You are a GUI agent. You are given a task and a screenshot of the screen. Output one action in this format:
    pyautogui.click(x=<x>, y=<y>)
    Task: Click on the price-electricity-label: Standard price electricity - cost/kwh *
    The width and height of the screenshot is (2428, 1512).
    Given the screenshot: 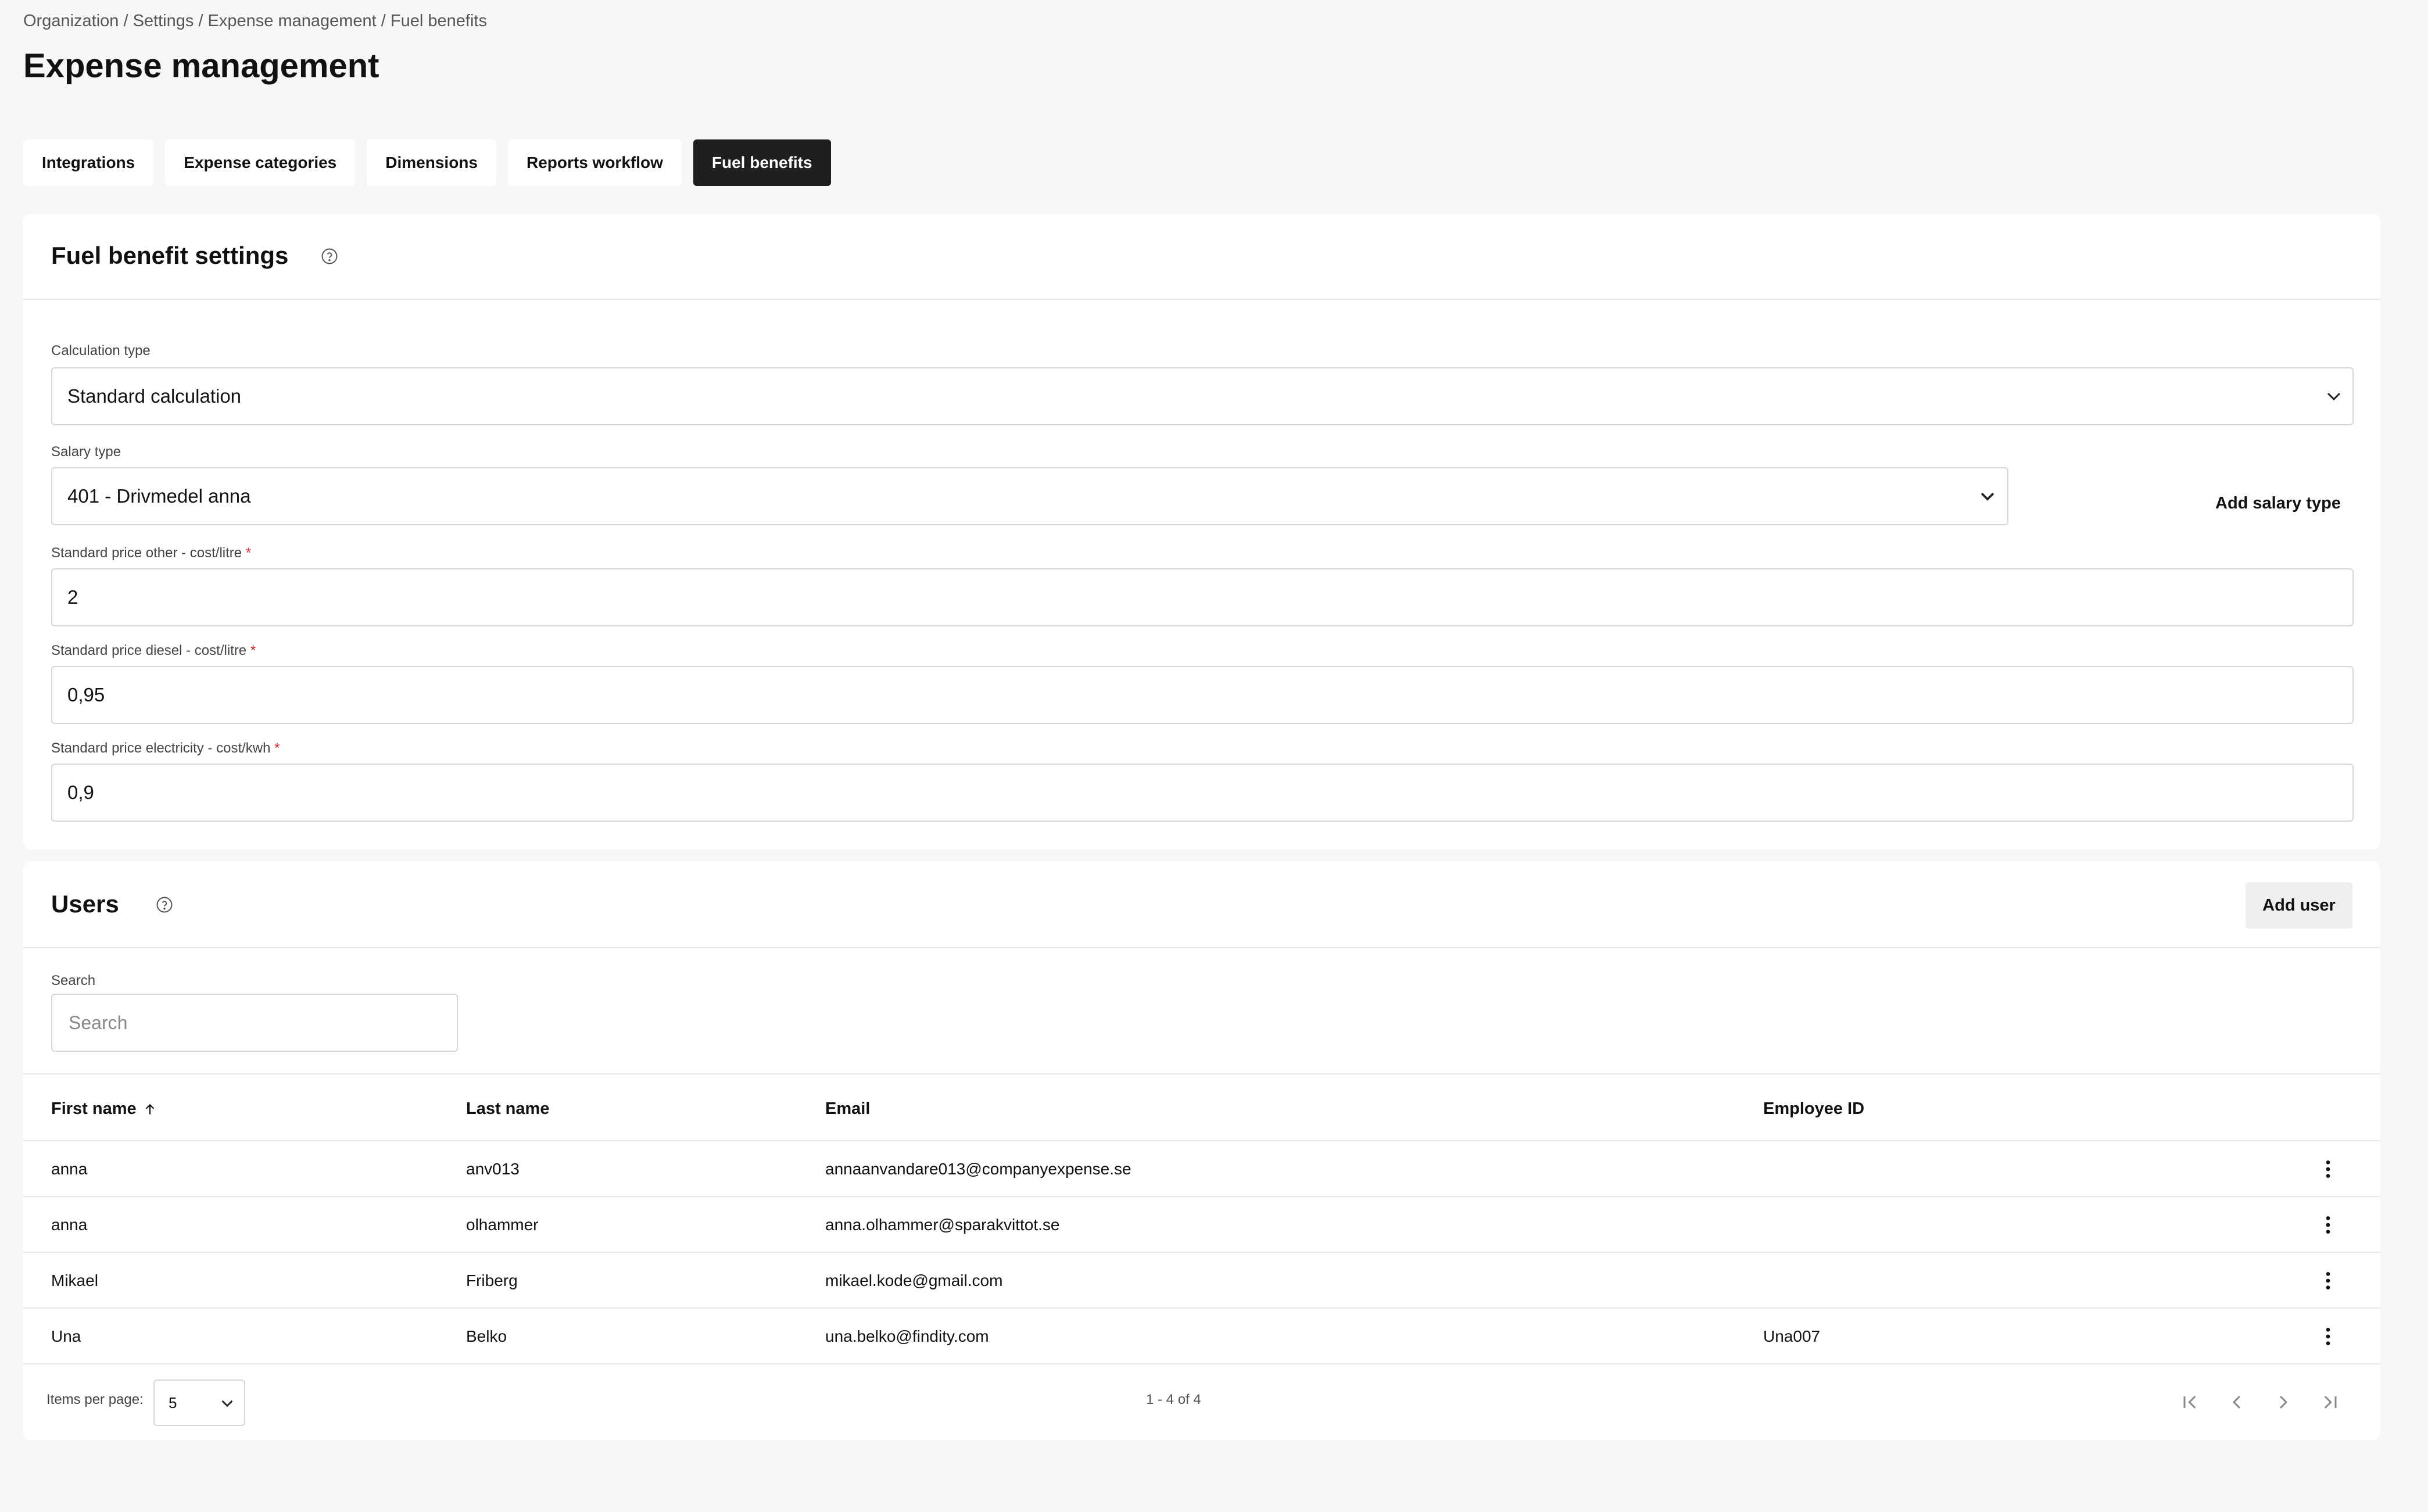 What is the action you would take?
    pyautogui.click(x=165, y=748)
    